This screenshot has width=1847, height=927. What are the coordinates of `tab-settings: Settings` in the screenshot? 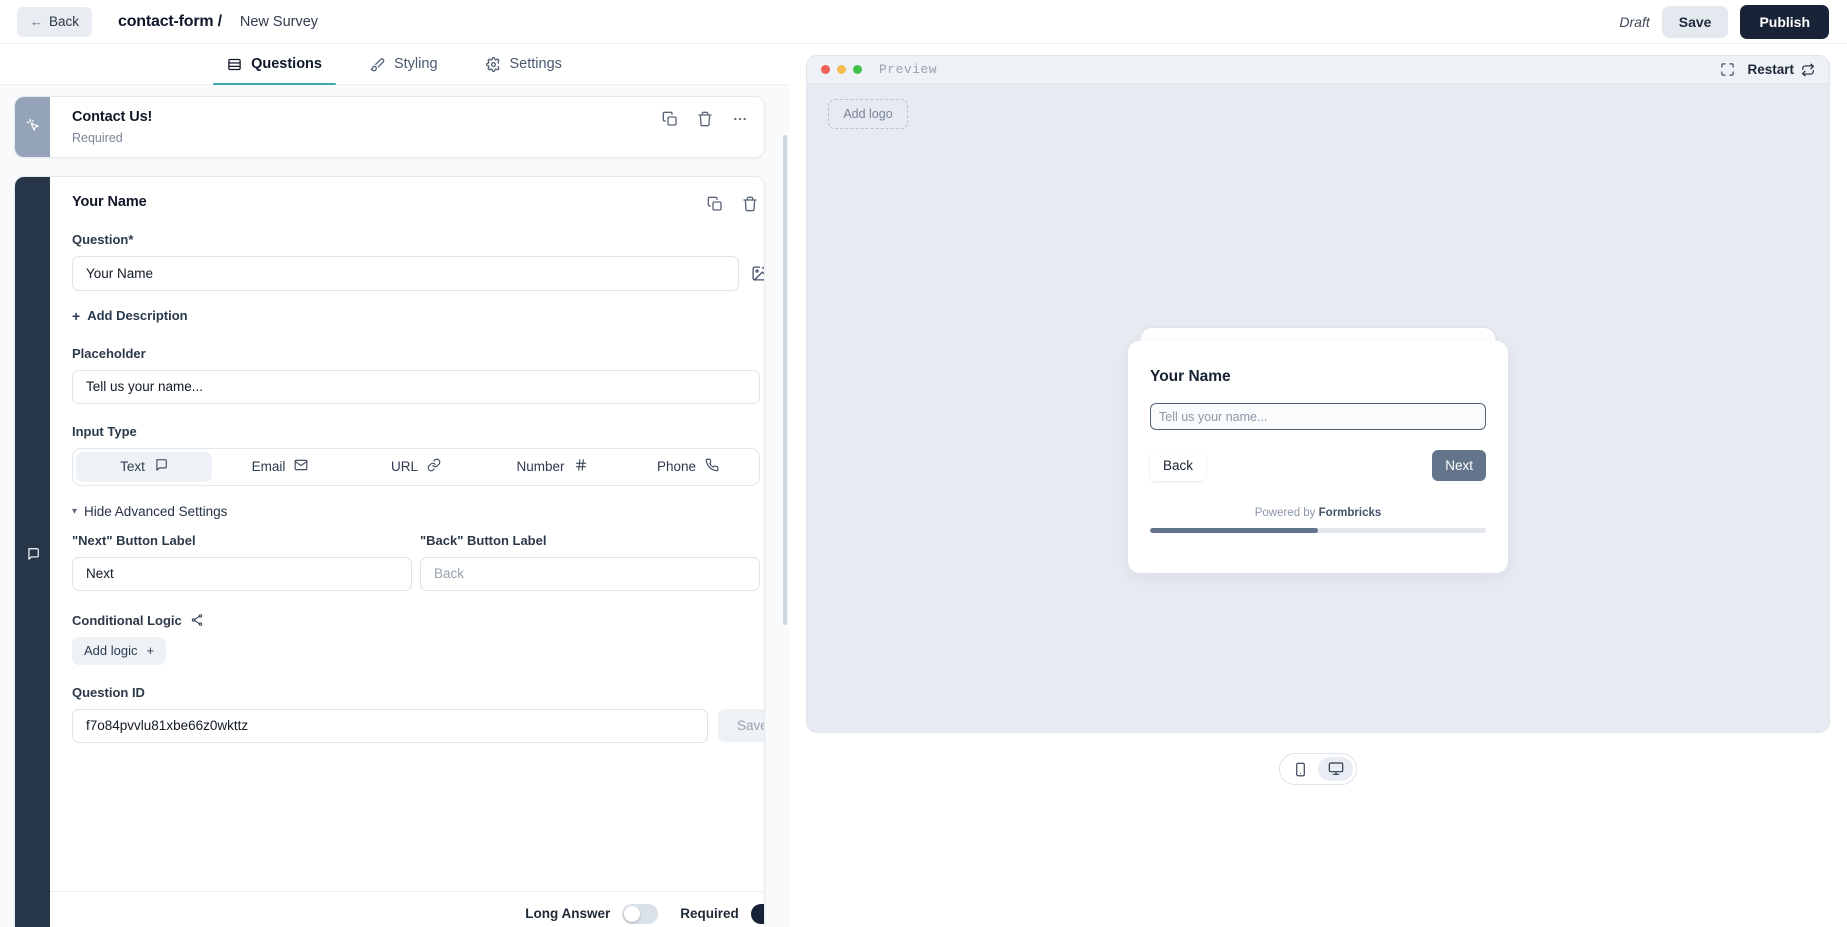 It's located at (524, 64).